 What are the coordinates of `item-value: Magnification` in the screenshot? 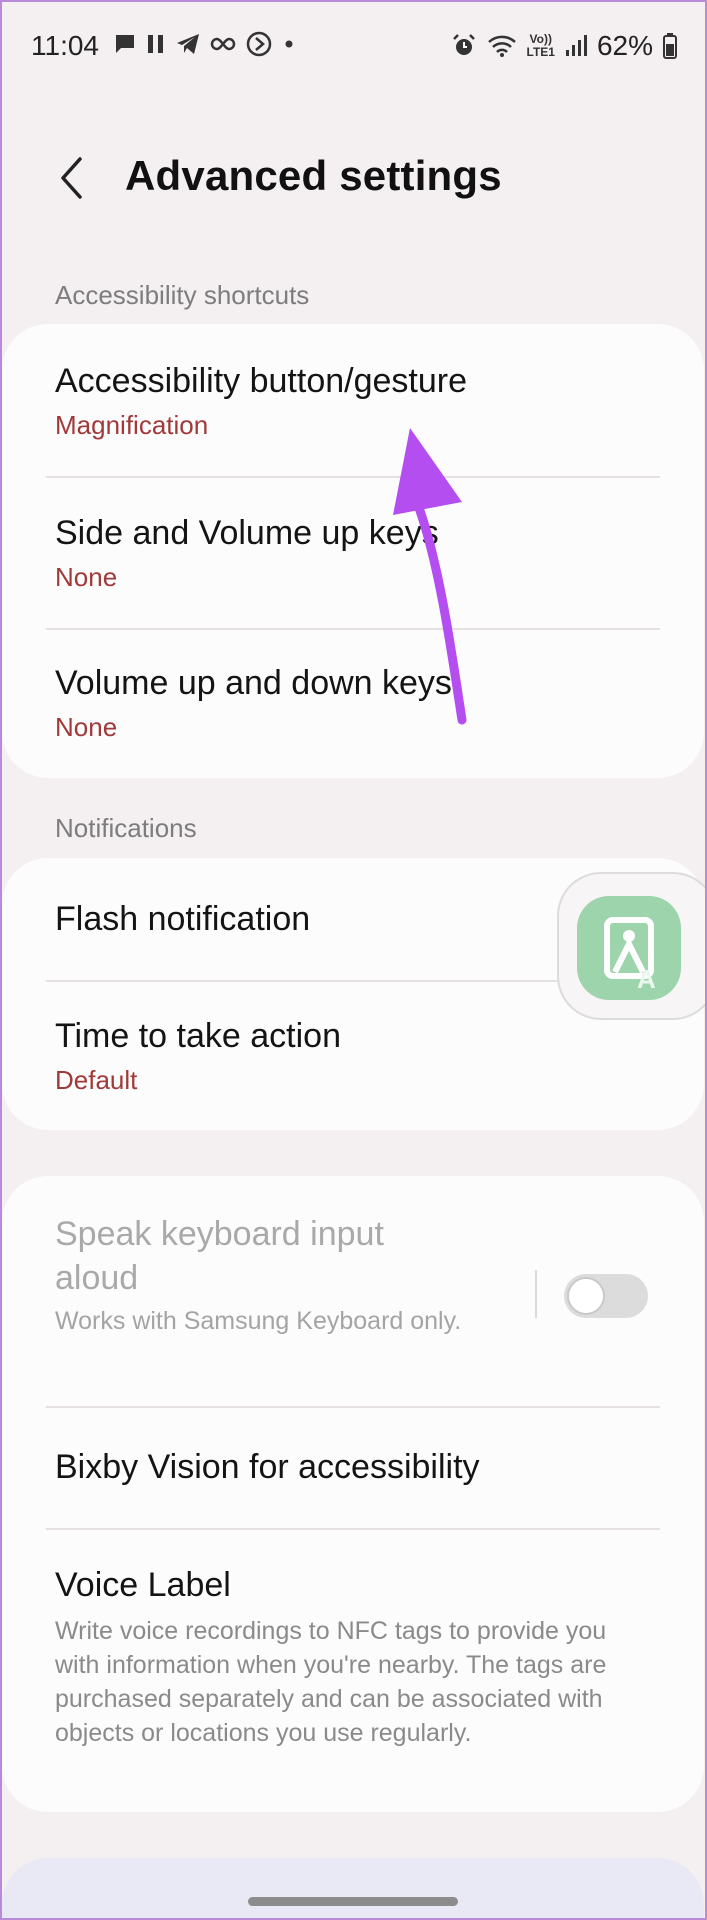 It's located at (132, 425).